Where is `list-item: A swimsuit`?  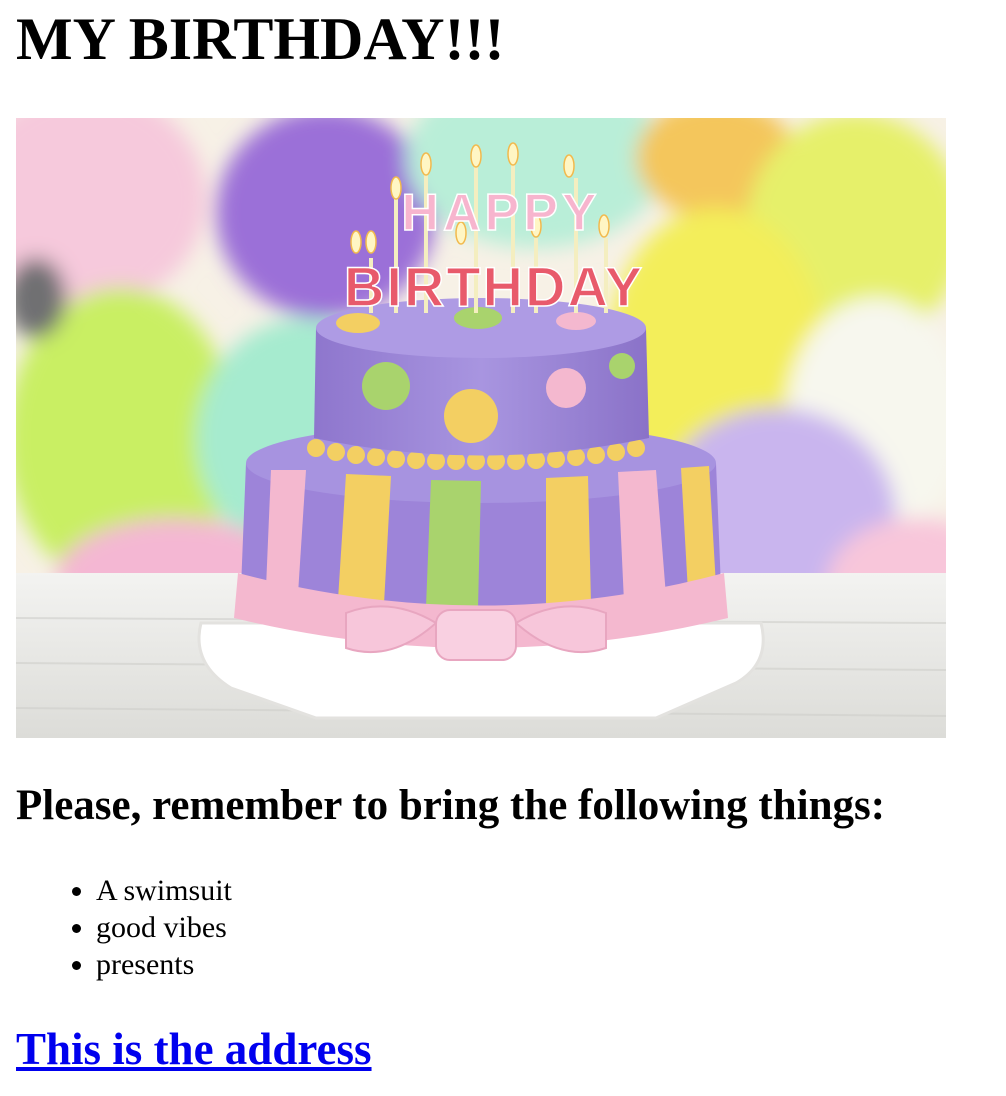 list-item: A swimsuit is located at coordinates (164, 890).